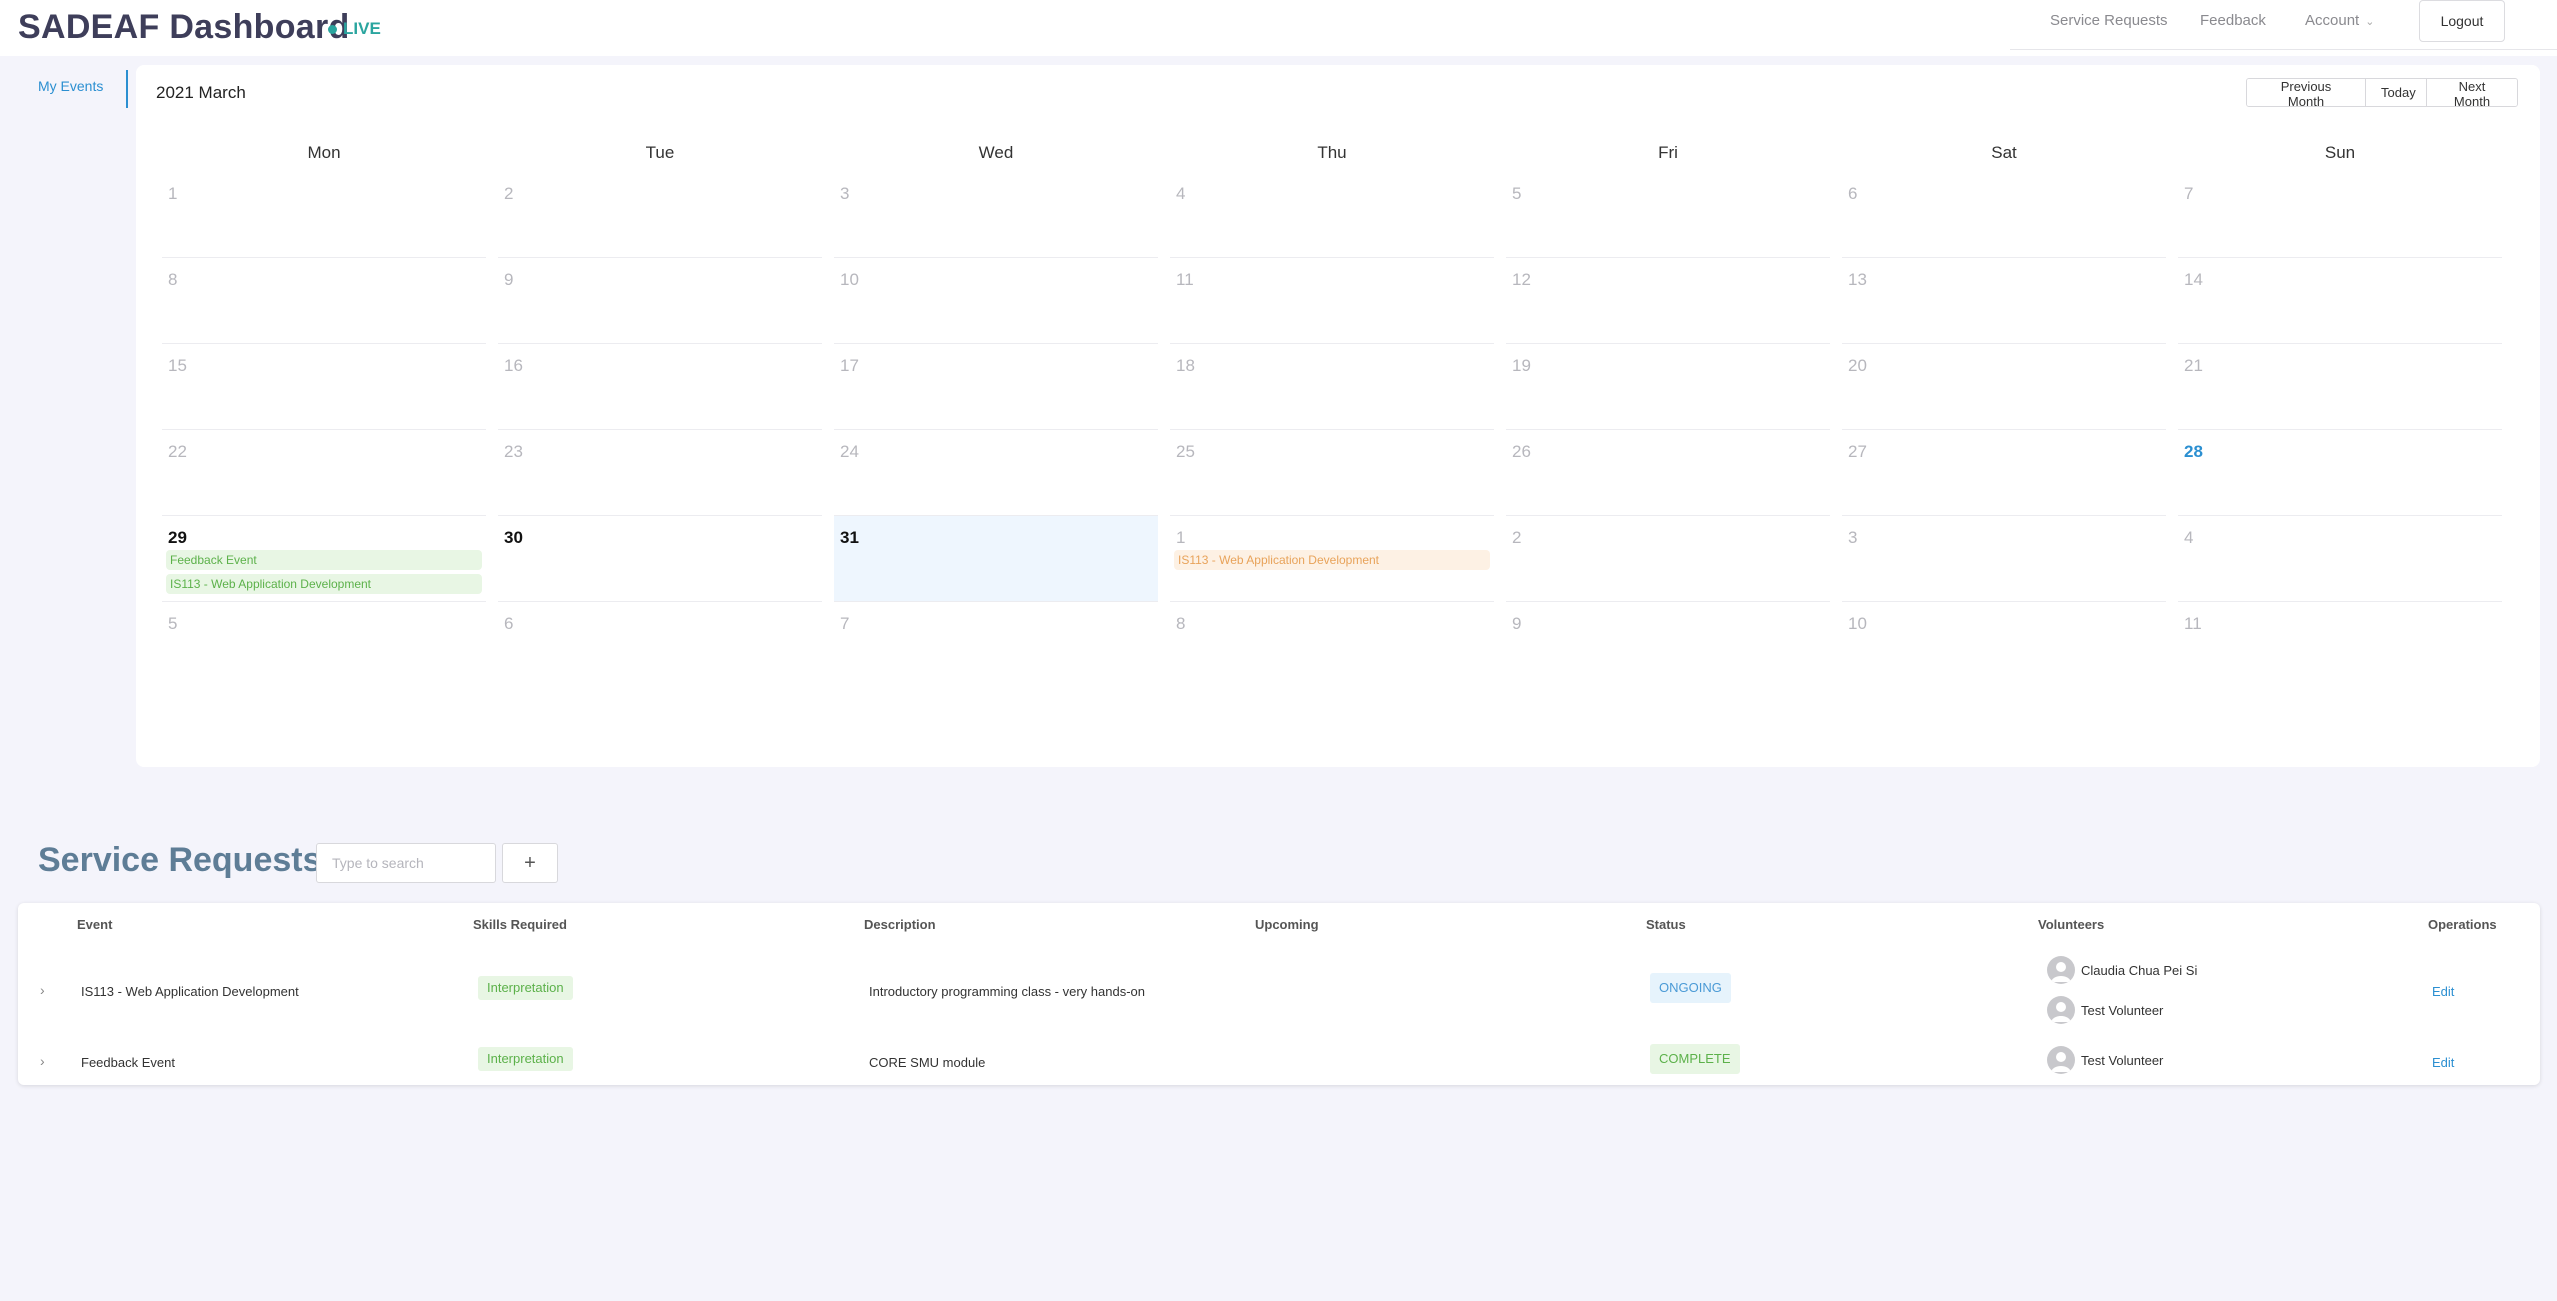 This screenshot has width=2557, height=1301. Describe the element at coordinates (1332, 473) in the screenshot. I see `calendar-day-cell: 25` at that location.